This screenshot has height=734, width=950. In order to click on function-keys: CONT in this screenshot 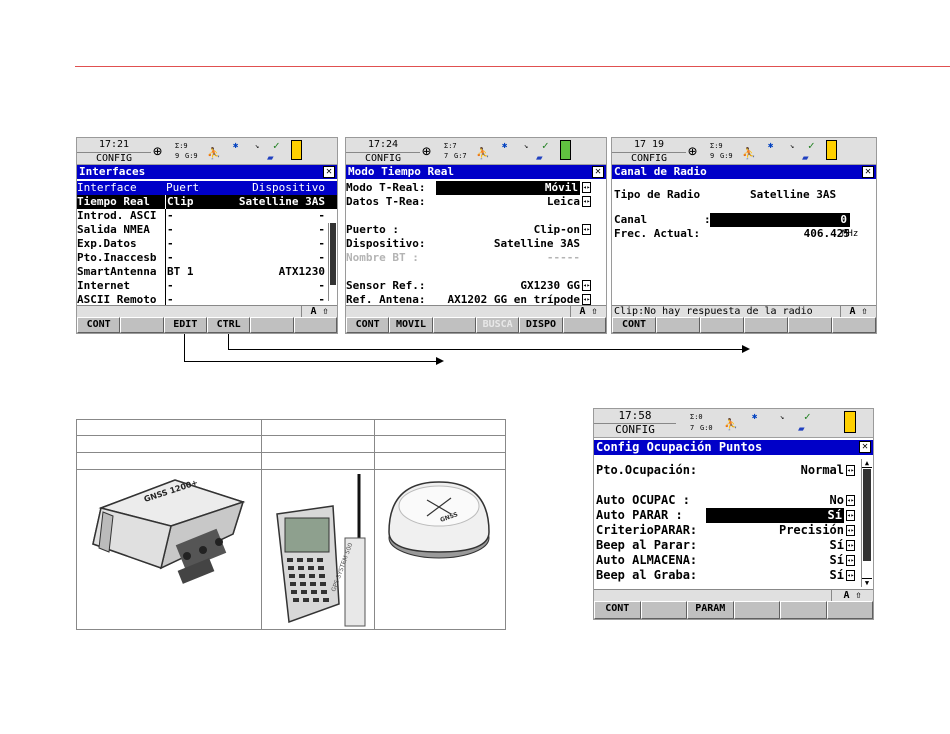, I will do `click(744, 325)`.